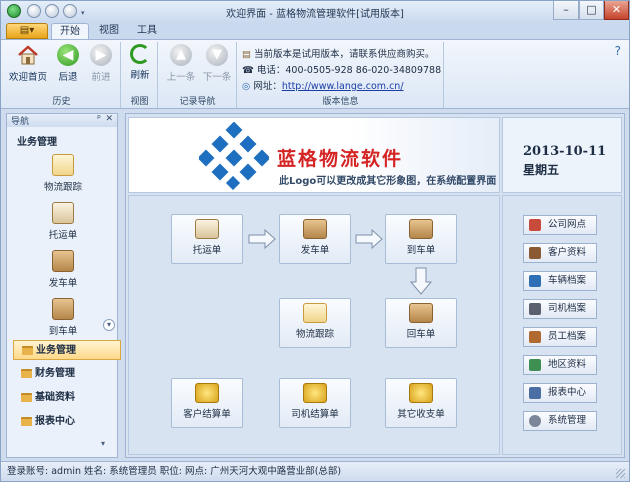  I want to click on nav-scroll-down-button: ▾, so click(109, 325).